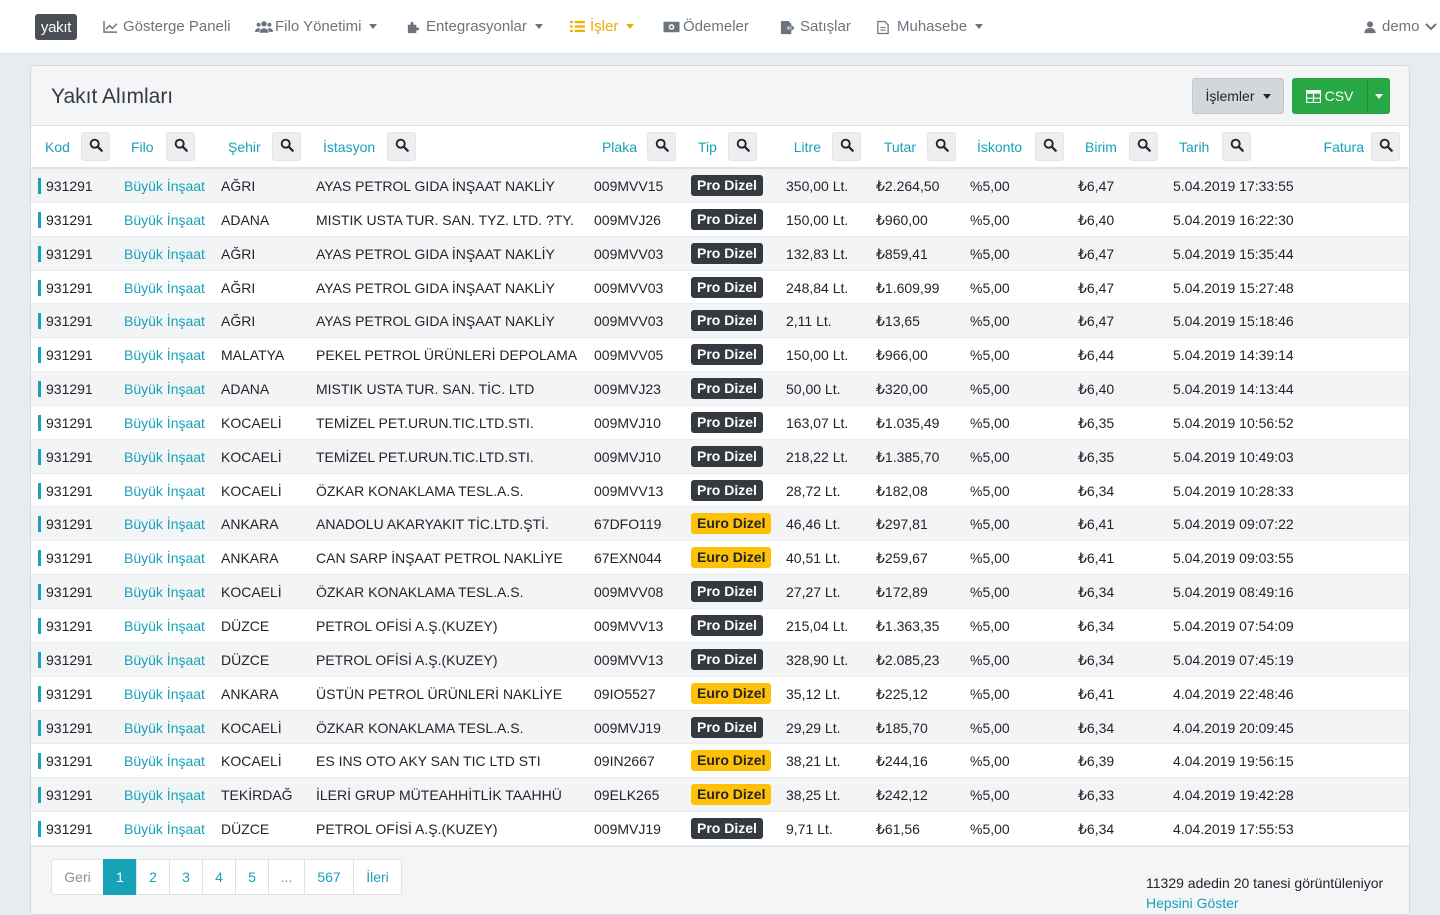  What do you see at coordinates (186, 877) in the screenshot?
I see `pagination-page: 3` at bounding box center [186, 877].